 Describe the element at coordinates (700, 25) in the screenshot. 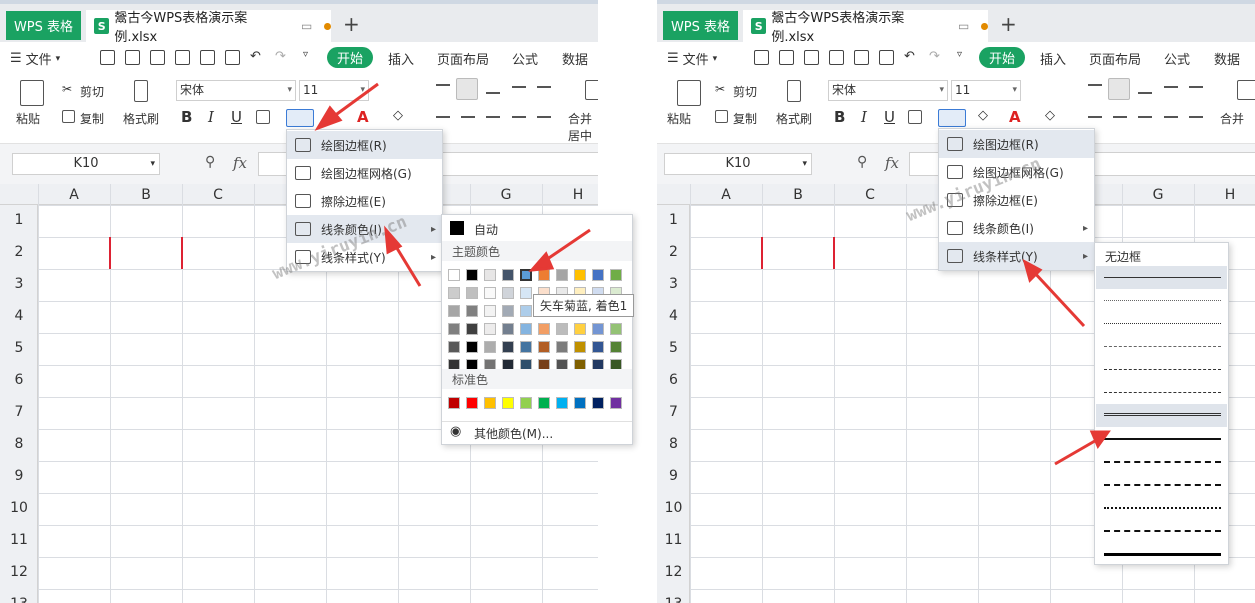

I see `wps-app-tab: WPS 表格` at that location.